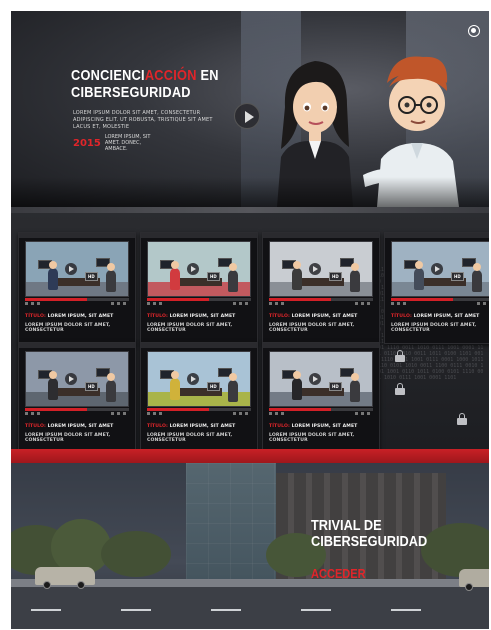  Describe the element at coordinates (170, 75) in the screenshot. I see `hero-title-accent: ACCIÓN` at that location.